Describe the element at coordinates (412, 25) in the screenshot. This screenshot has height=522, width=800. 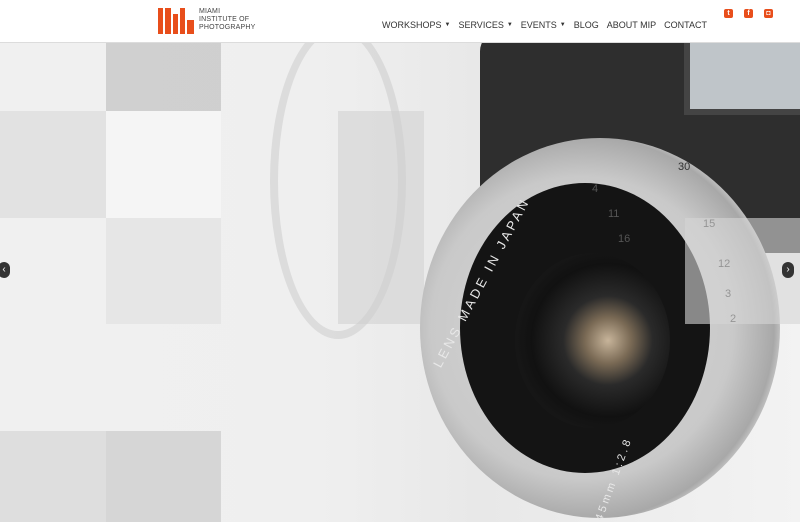
I see `nav-workshops-label: WORKSHOPS` at that location.